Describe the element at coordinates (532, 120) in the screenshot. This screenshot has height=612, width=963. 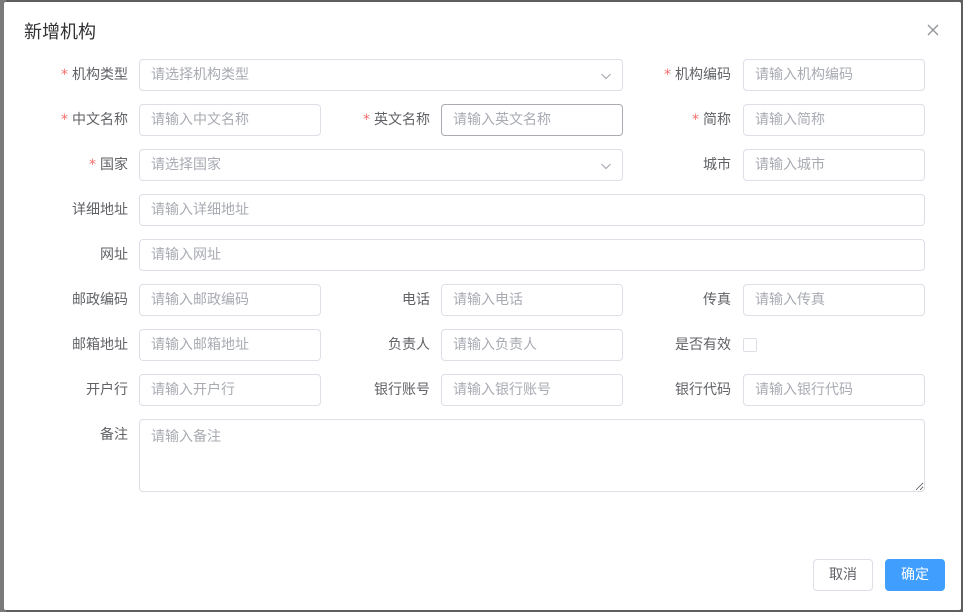
I see `en-name-input` at that location.